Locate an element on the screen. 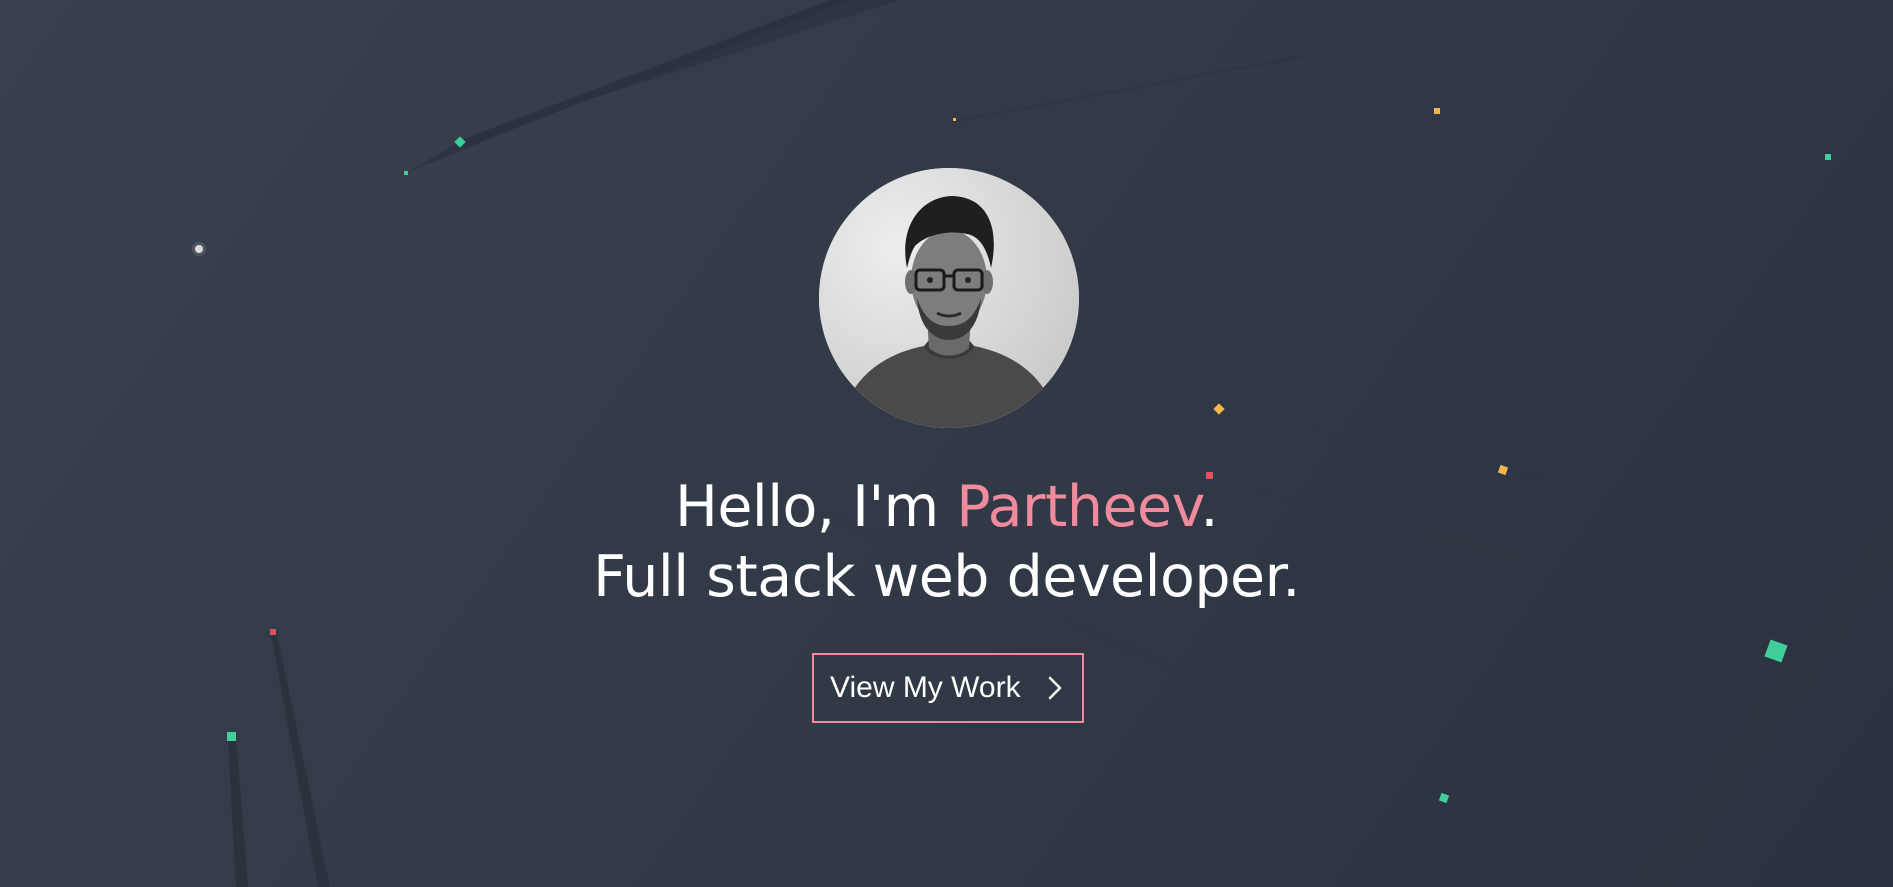 The width and height of the screenshot is (1893, 887). view-my-work-button: View My Work is located at coordinates (948, 688).